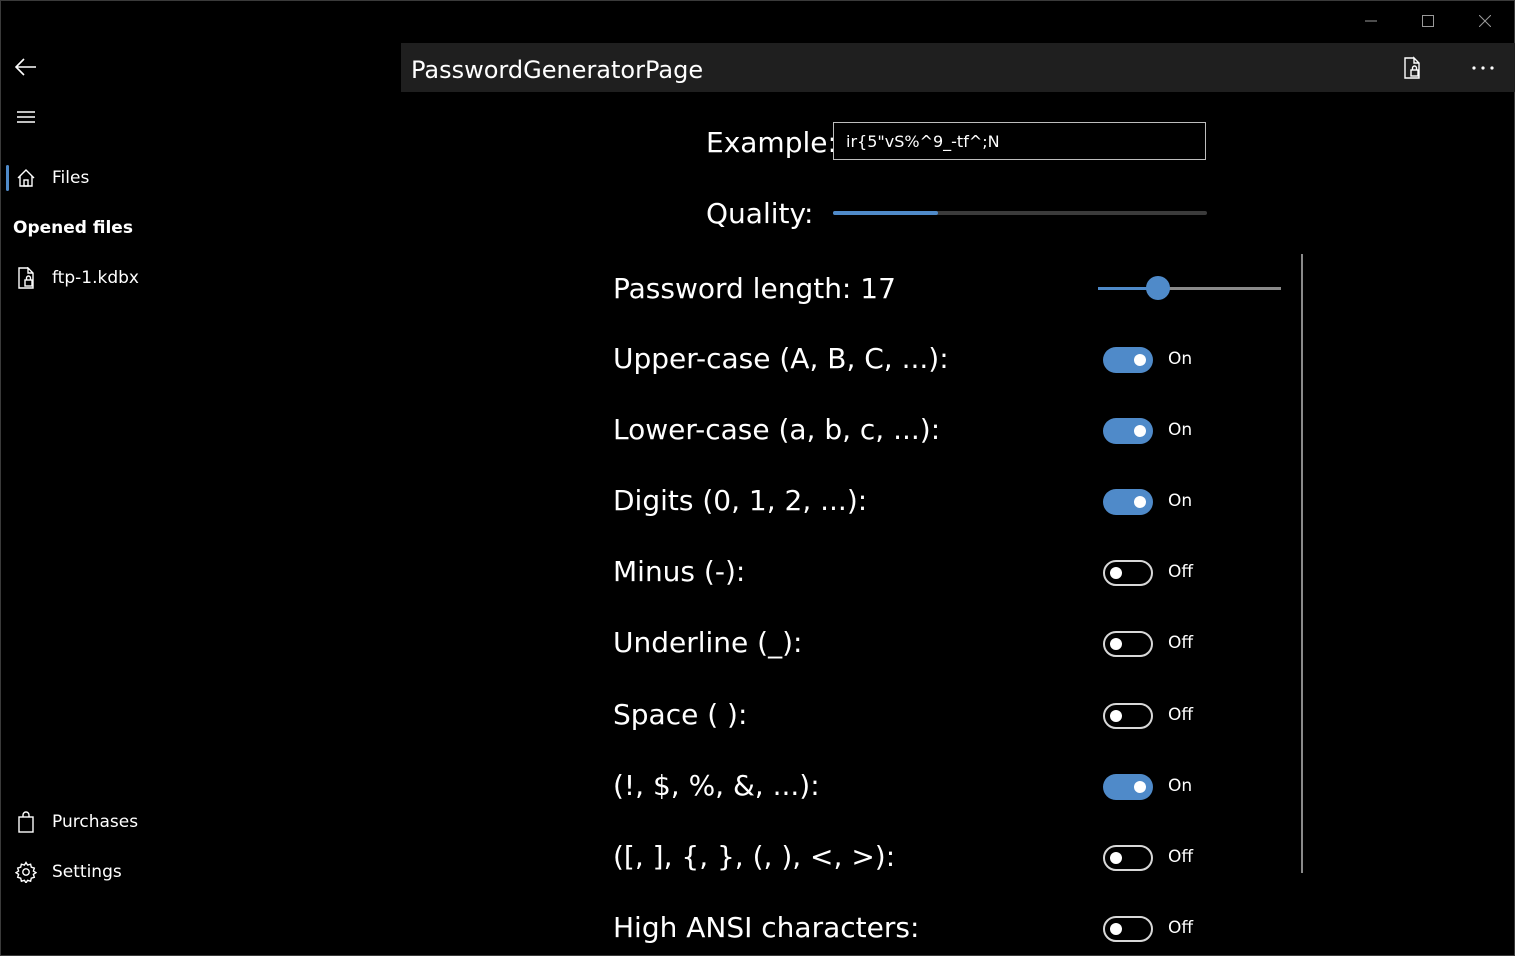 The height and width of the screenshot is (956, 1515). Describe the element at coordinates (754, 856) in the screenshot. I see `option-label: ([, ], {, }, (, ), <, >):` at that location.